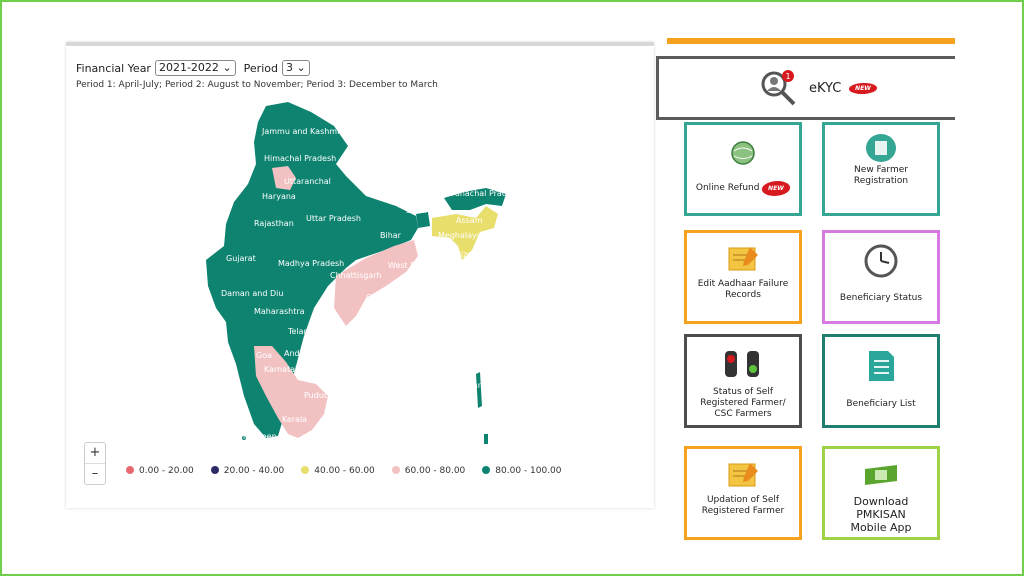  I want to click on beneficiary-status-tile: Beneficiary Status, so click(881, 277).